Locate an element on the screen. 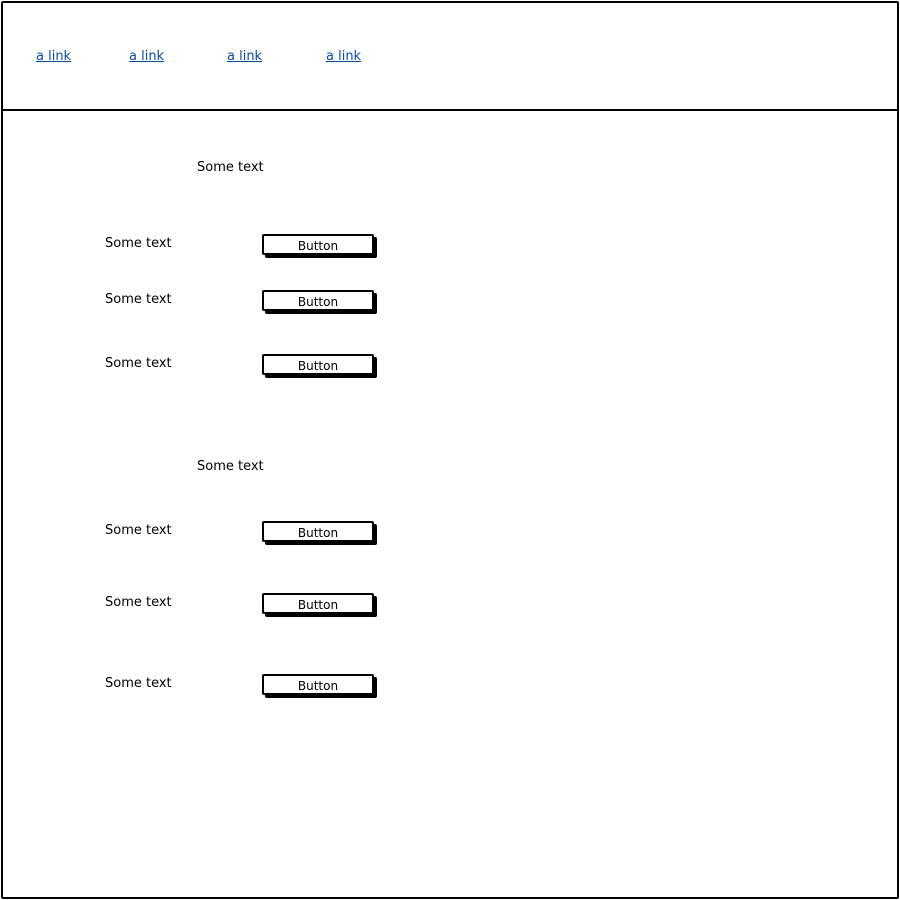 This screenshot has width=900, height=900. section-2-row-2-button: Button is located at coordinates (318, 603).